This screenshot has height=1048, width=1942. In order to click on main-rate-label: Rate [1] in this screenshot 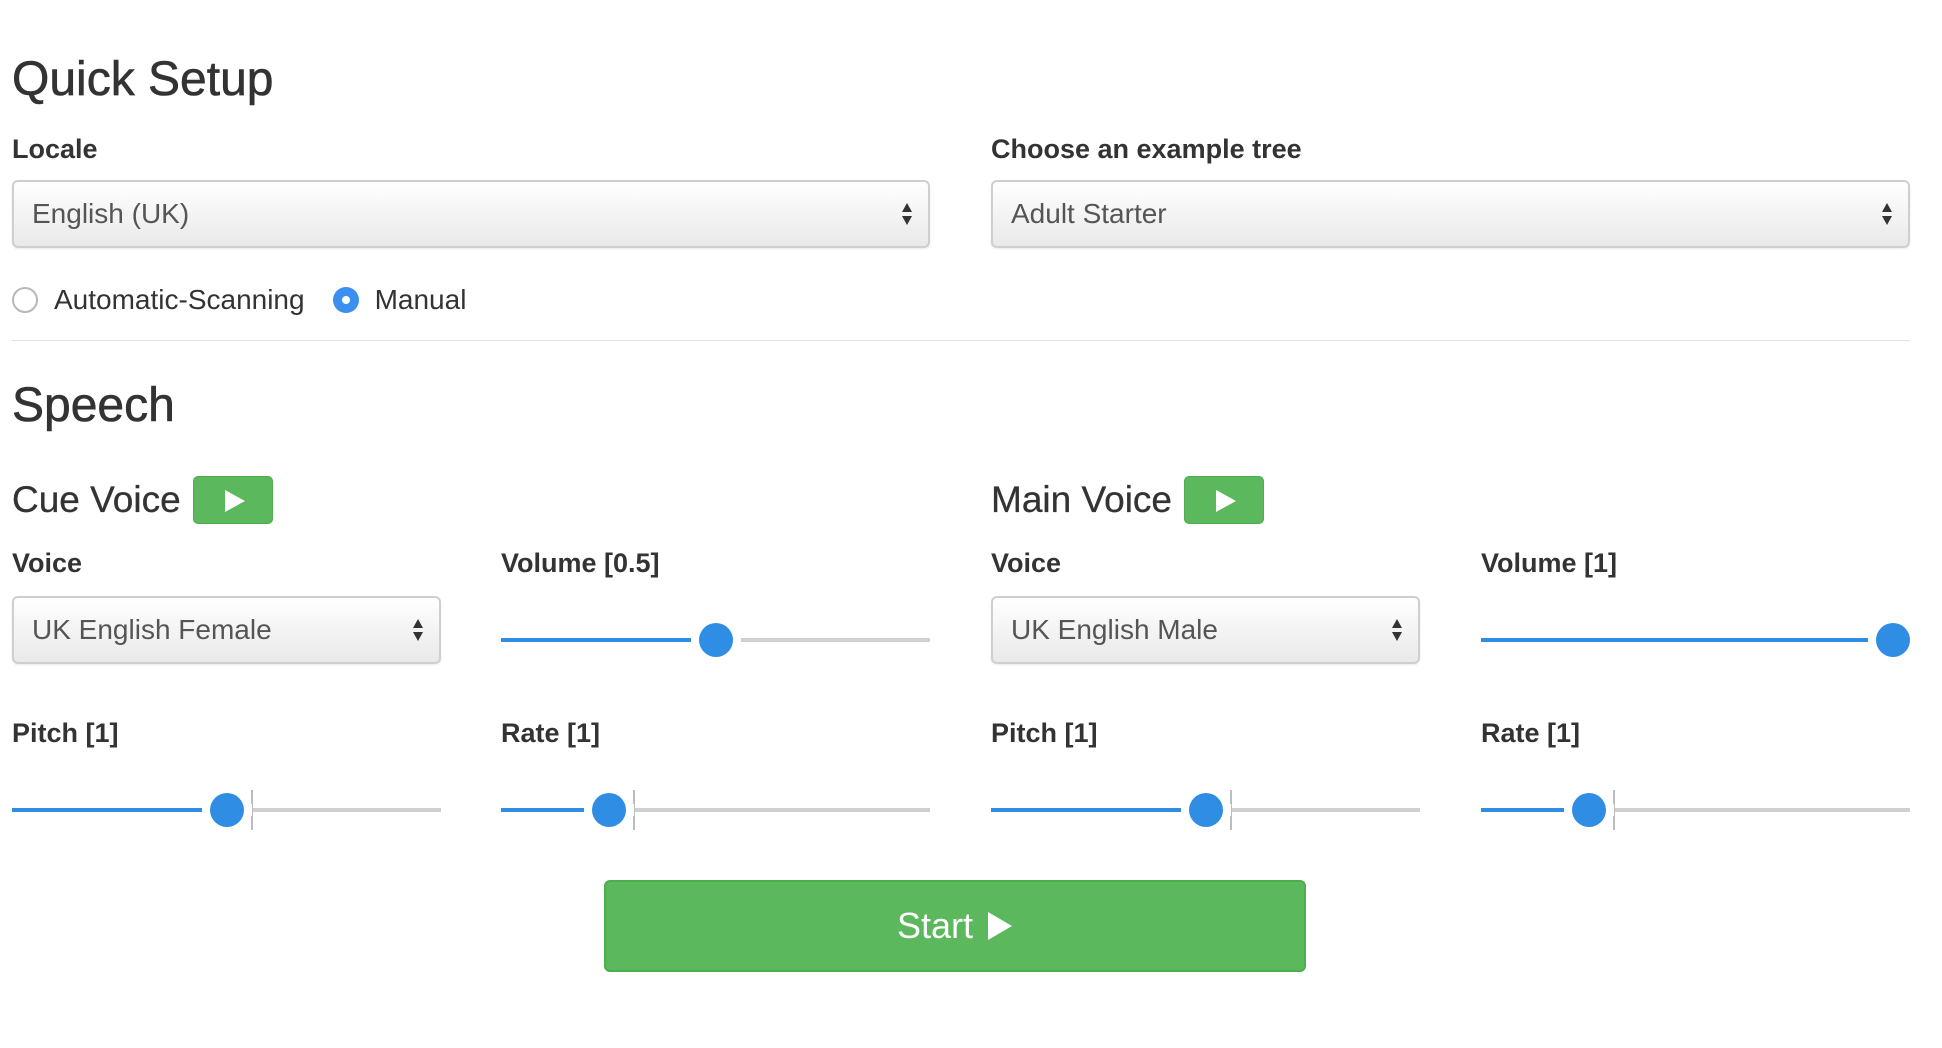, I will do `click(1531, 733)`.